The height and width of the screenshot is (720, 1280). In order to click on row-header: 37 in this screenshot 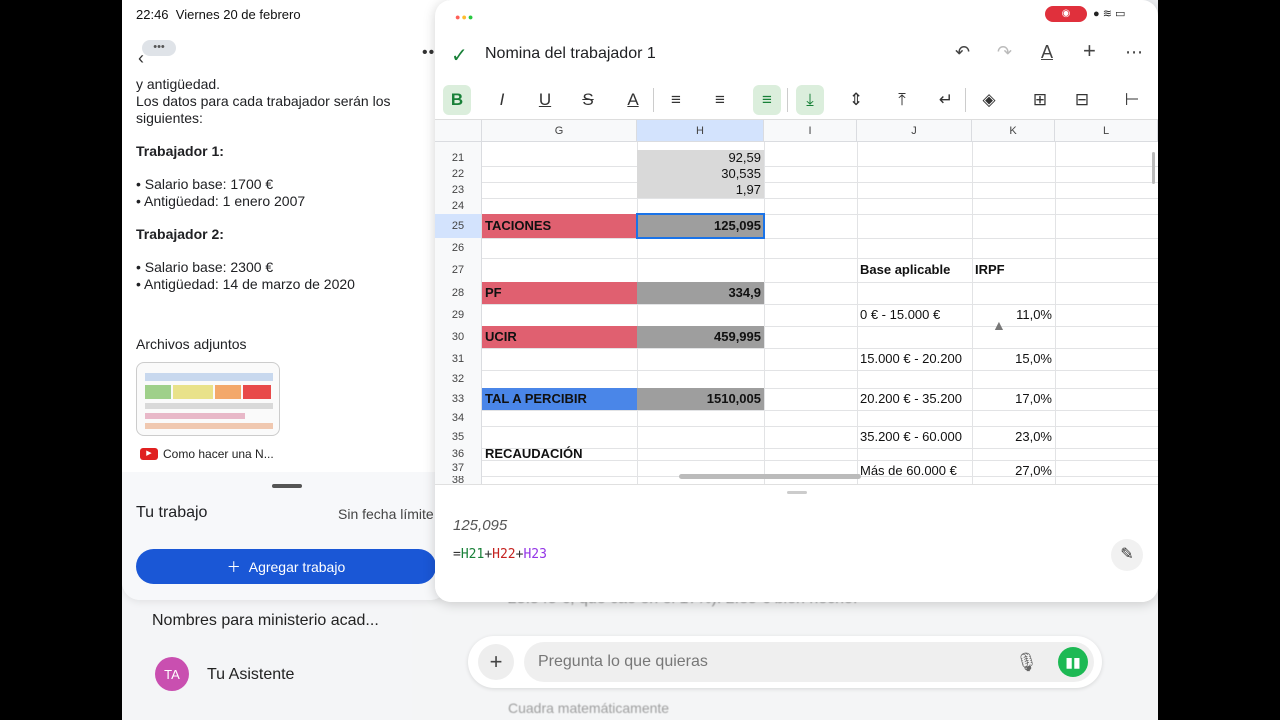, I will do `click(458, 468)`.